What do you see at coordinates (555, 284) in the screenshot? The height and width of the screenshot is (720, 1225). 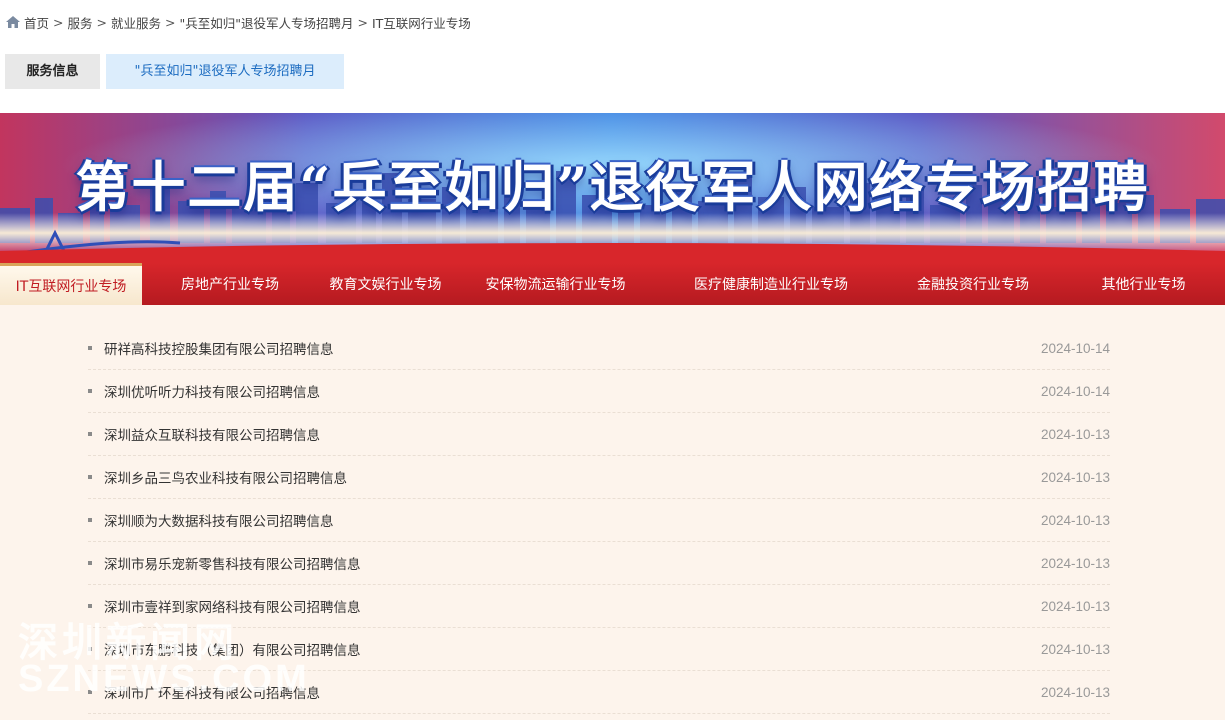 I see `category-tab-security-logistics: 安保物流运输行业专场` at bounding box center [555, 284].